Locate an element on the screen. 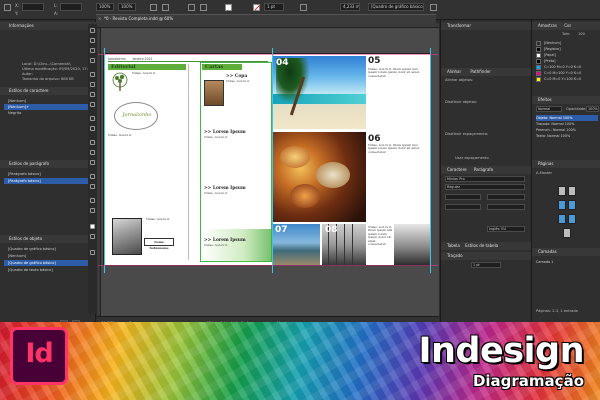 This screenshot has height=400, width=600. fill-swatch-icon is located at coordinates (228, 7).